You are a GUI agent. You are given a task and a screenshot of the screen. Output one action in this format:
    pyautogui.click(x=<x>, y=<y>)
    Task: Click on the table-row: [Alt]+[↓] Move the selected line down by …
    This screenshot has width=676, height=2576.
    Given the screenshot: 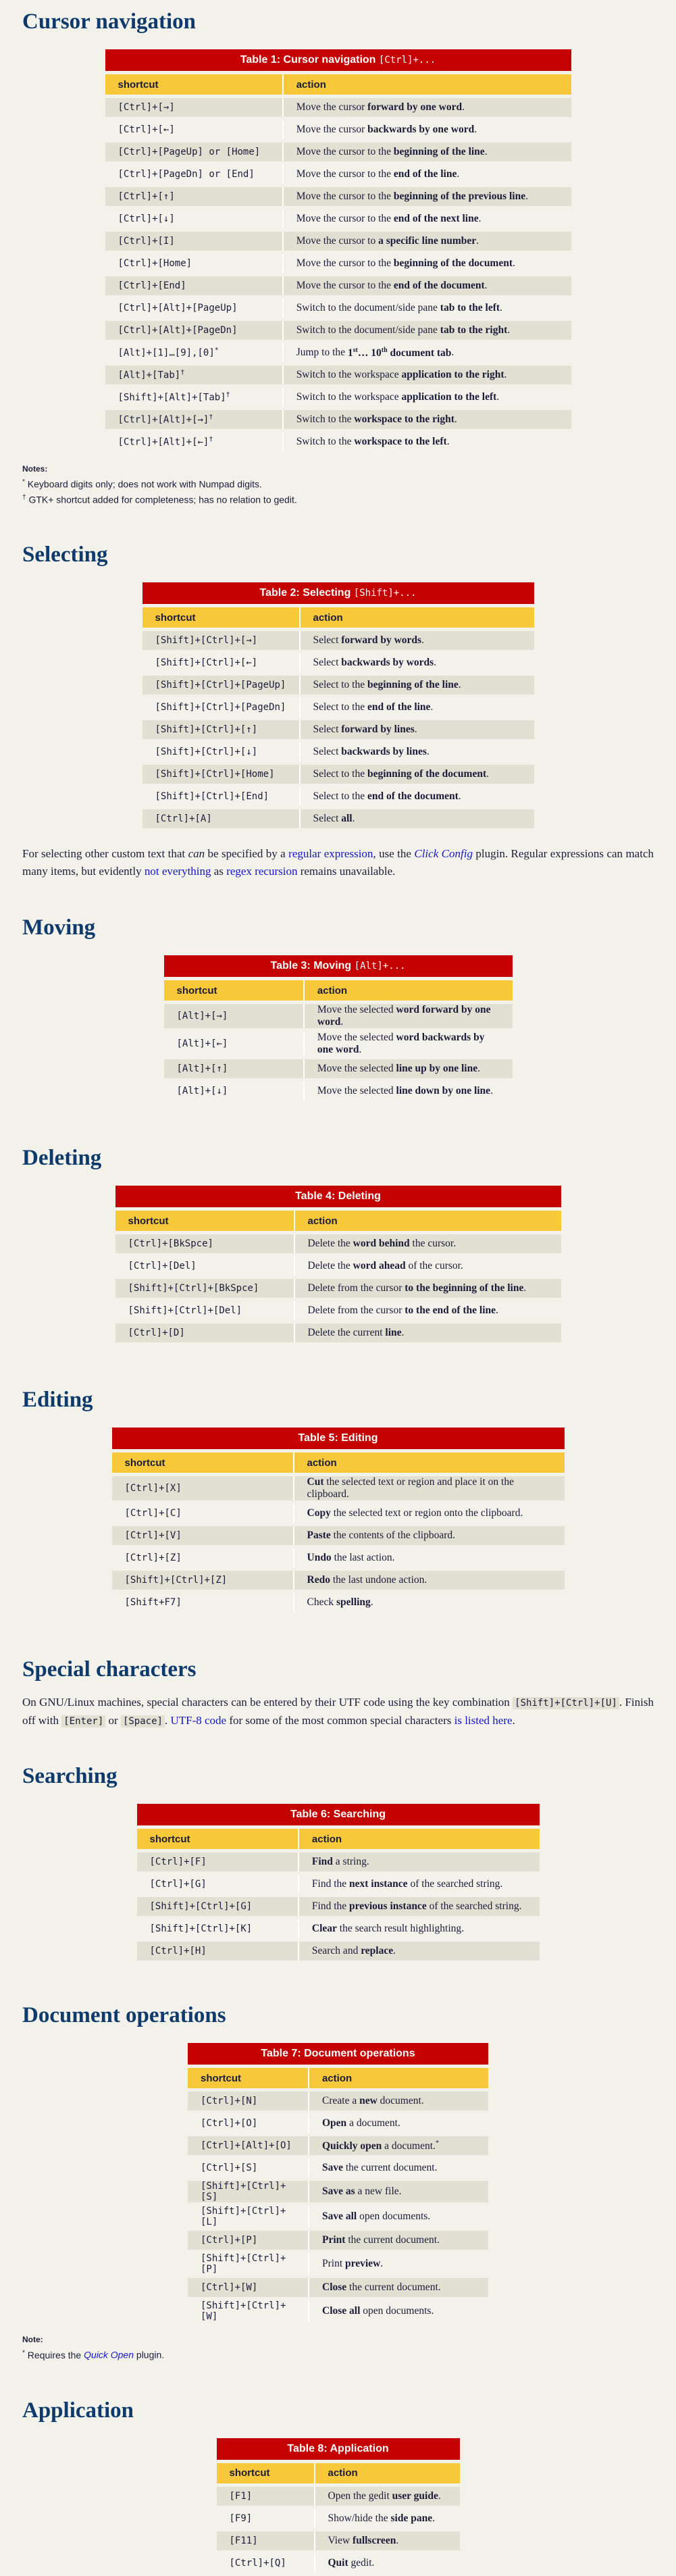 What is the action you would take?
    pyautogui.click(x=338, y=1091)
    